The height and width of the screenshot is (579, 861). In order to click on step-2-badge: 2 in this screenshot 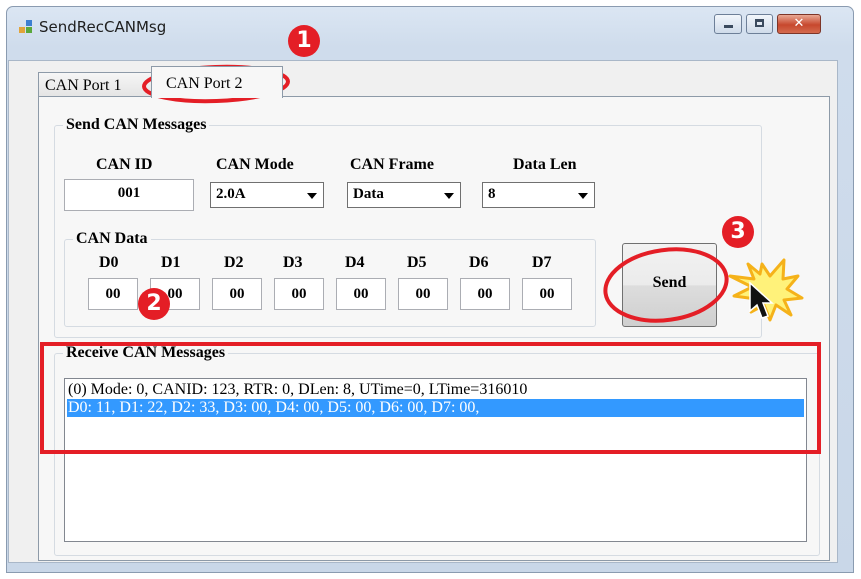, I will do `click(154, 304)`.